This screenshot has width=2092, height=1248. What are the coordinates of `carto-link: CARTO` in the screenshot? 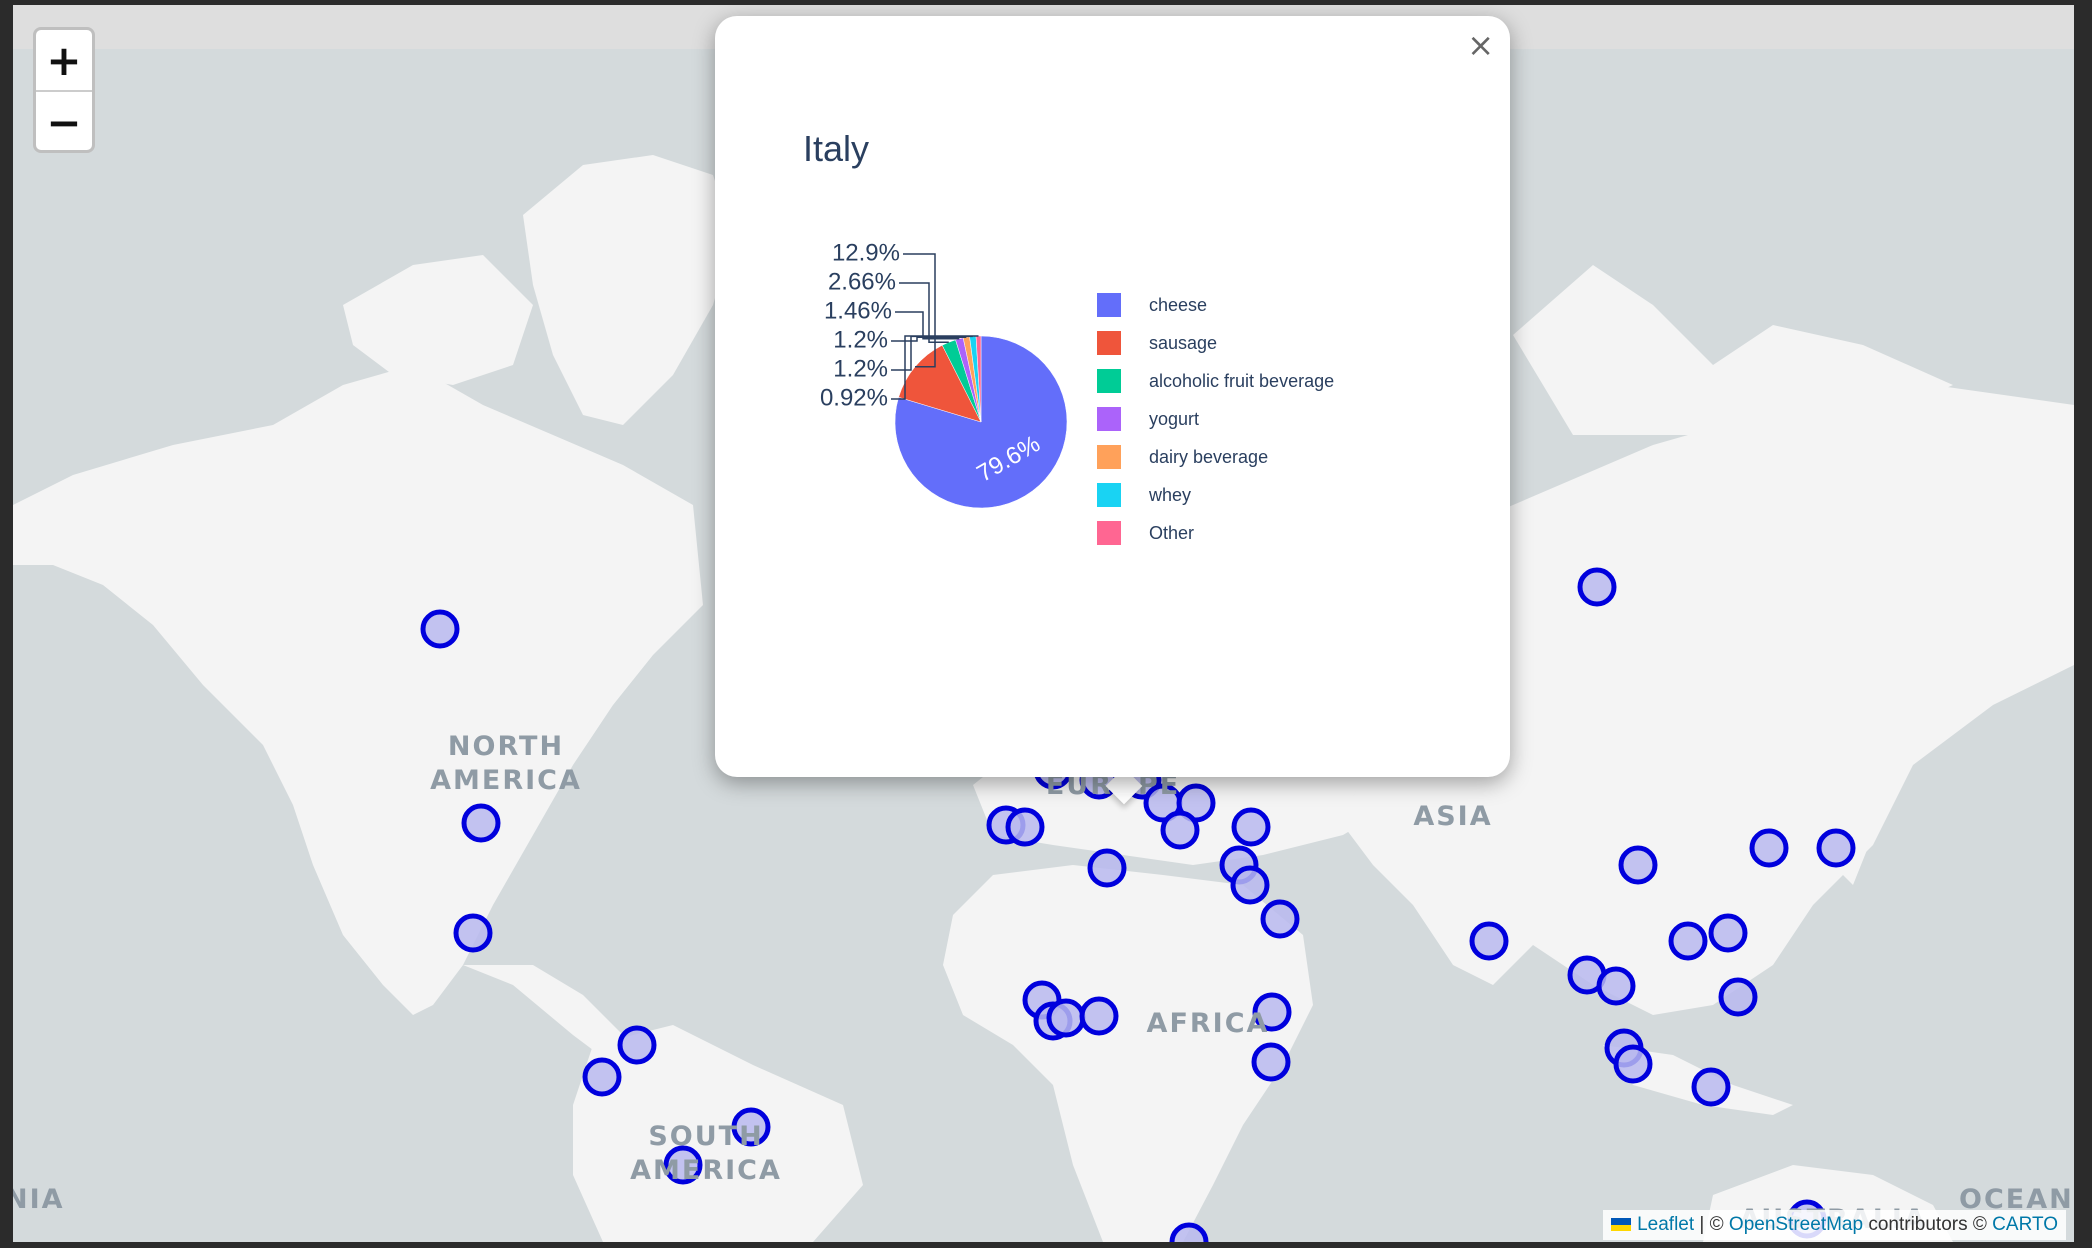 It's located at (2025, 1224).